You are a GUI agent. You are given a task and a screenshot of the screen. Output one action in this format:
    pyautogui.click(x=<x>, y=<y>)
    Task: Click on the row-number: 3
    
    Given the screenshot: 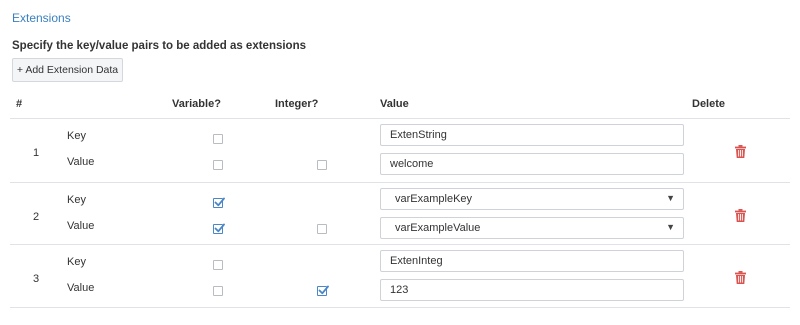 What is the action you would take?
    pyautogui.click(x=36, y=279)
    